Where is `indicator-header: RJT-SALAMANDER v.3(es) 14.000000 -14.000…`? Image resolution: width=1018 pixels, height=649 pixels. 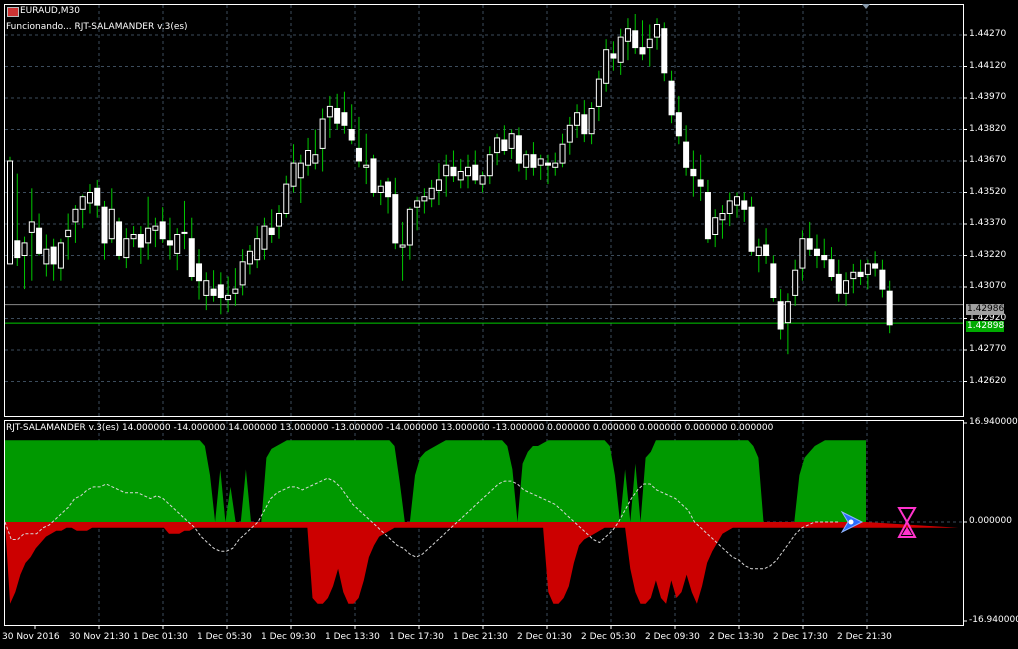 indicator-header: RJT-SALAMANDER v.3(es) 14.000000 -14.000… is located at coordinates (390, 428).